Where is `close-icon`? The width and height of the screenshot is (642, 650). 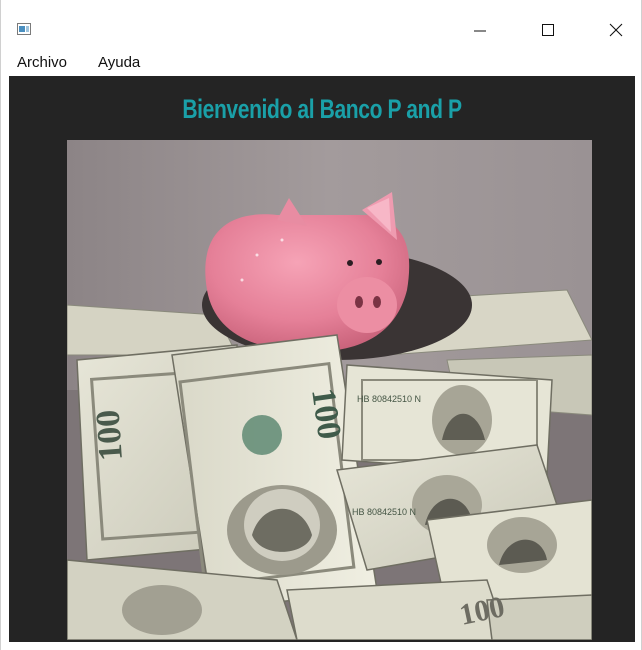 close-icon is located at coordinates (616, 30).